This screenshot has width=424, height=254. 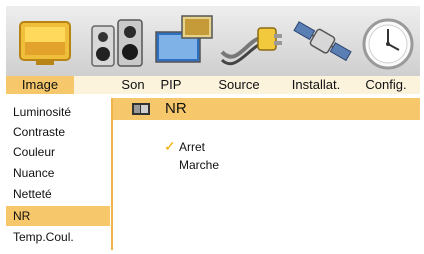 I want to click on option-marche: Marche, so click(x=199, y=165).